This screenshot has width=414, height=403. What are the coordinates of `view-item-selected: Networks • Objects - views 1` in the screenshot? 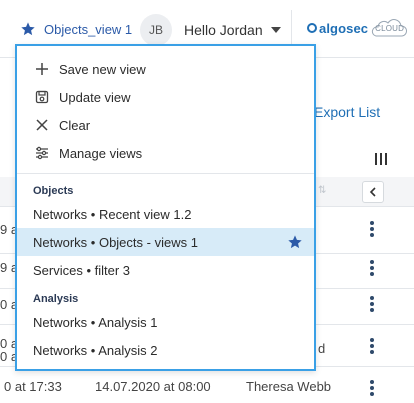 It's located at (165, 242).